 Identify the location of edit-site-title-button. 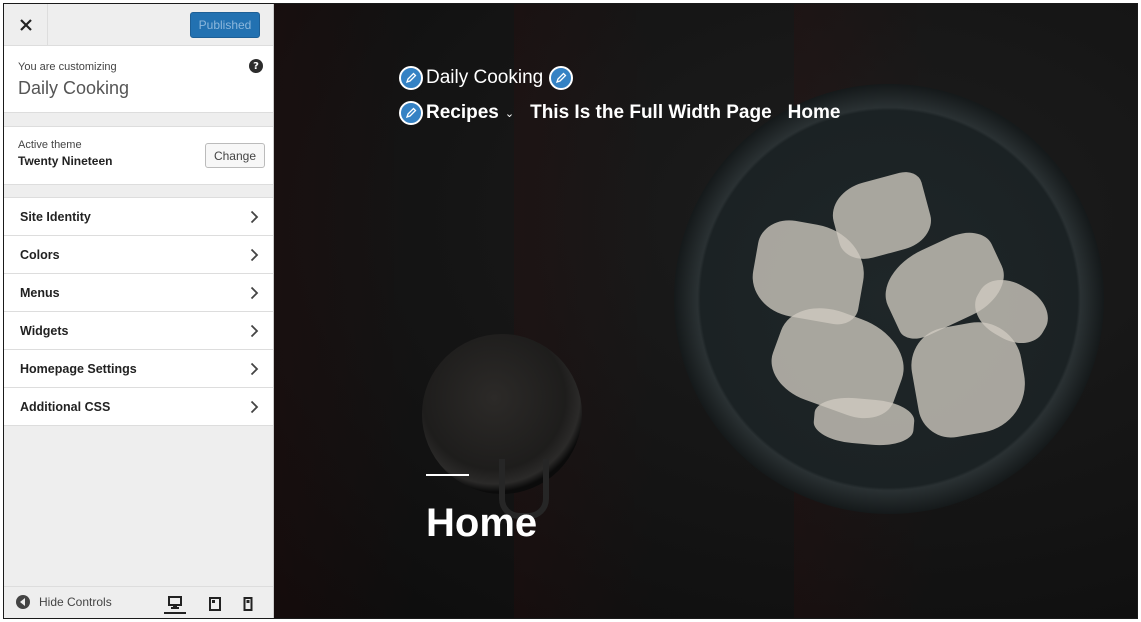
(411, 78).